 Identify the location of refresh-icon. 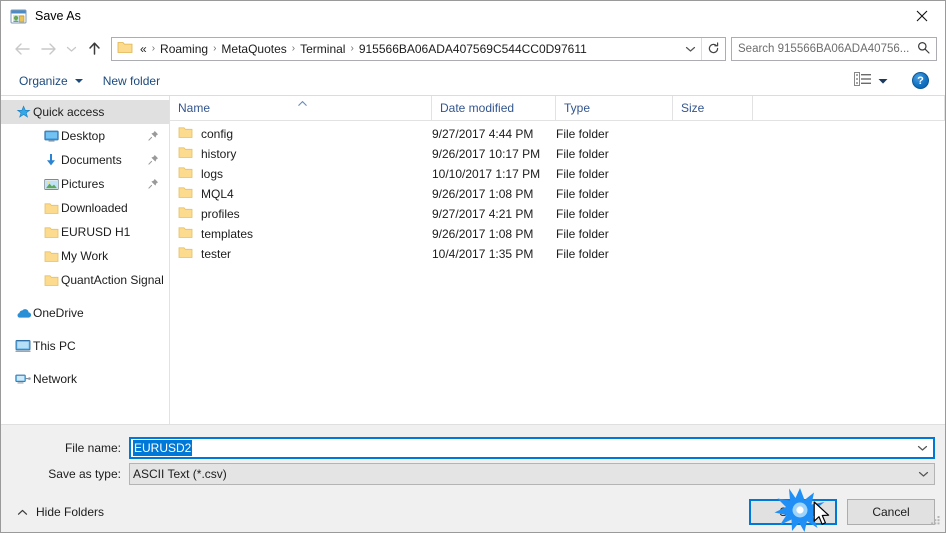
(713, 48).